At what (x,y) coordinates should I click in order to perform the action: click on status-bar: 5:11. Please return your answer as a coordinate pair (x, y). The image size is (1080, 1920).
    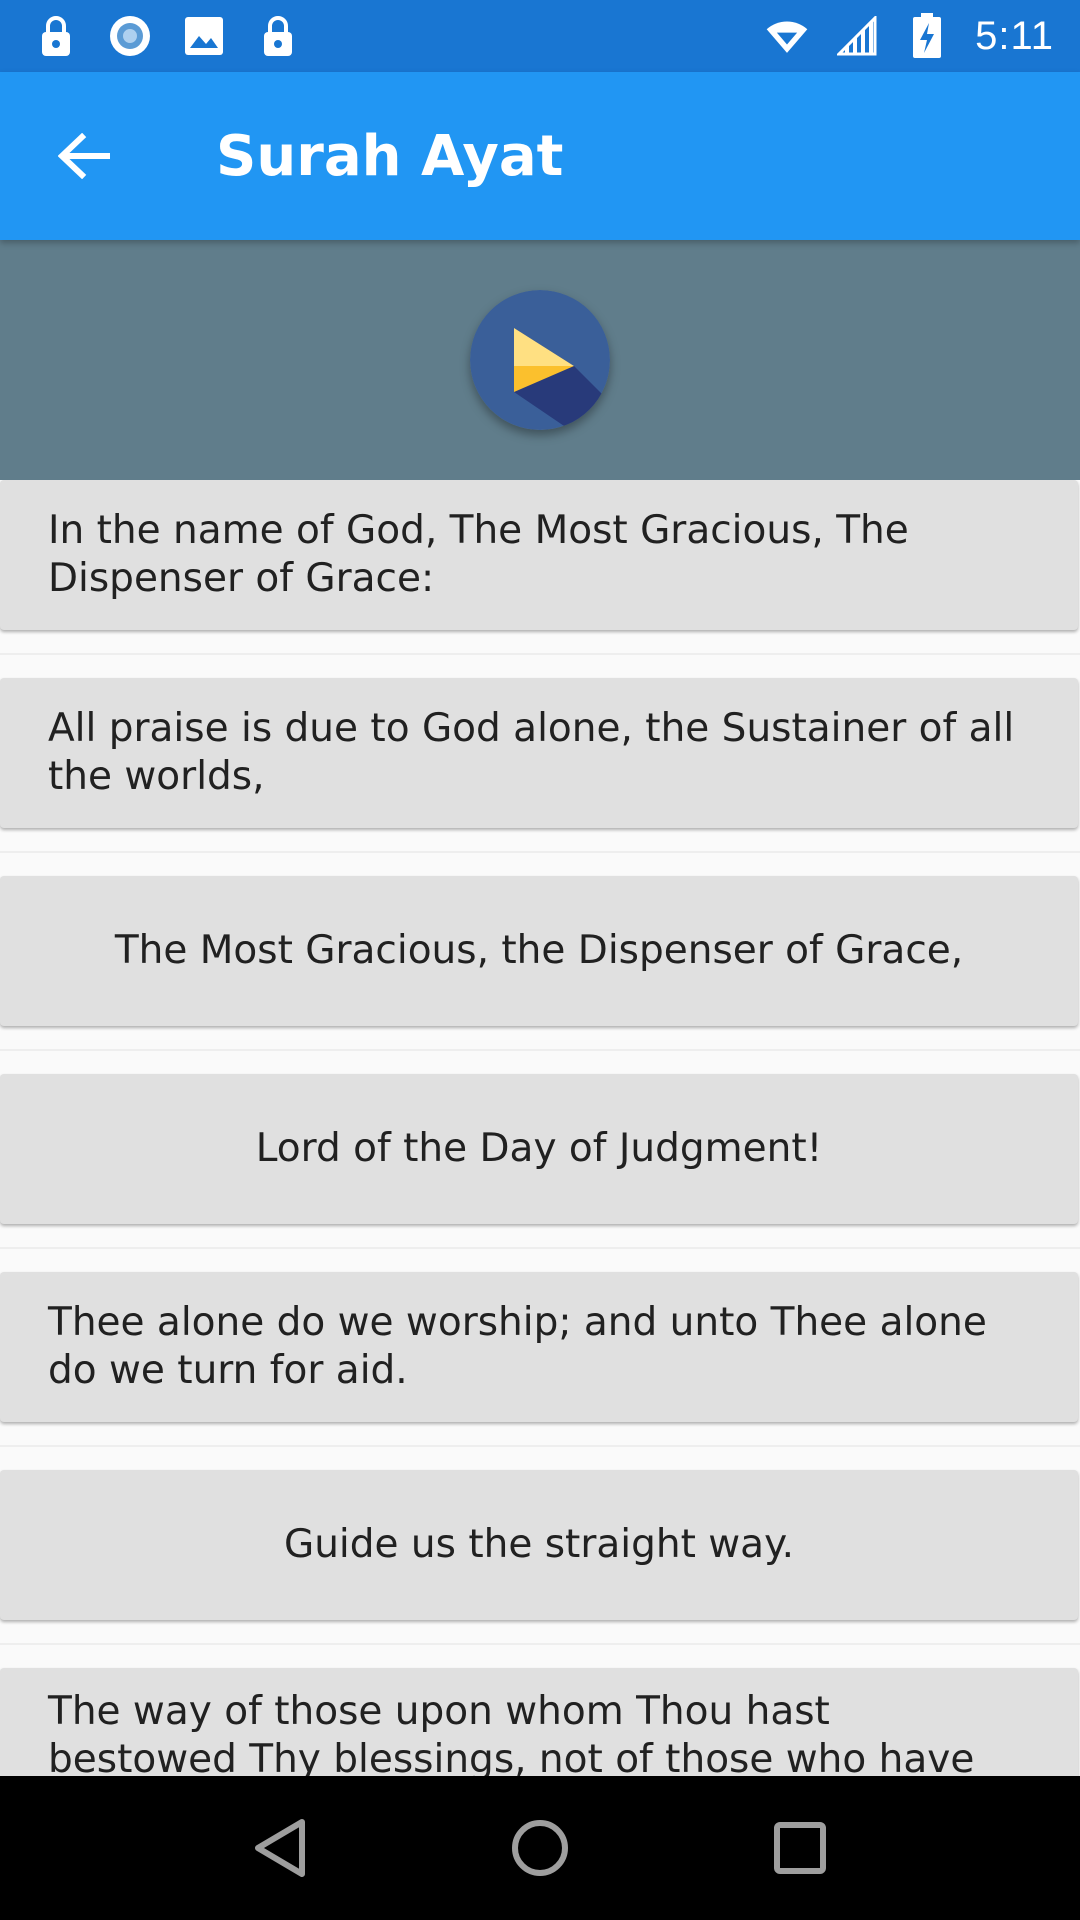
    Looking at the image, I should click on (540, 36).